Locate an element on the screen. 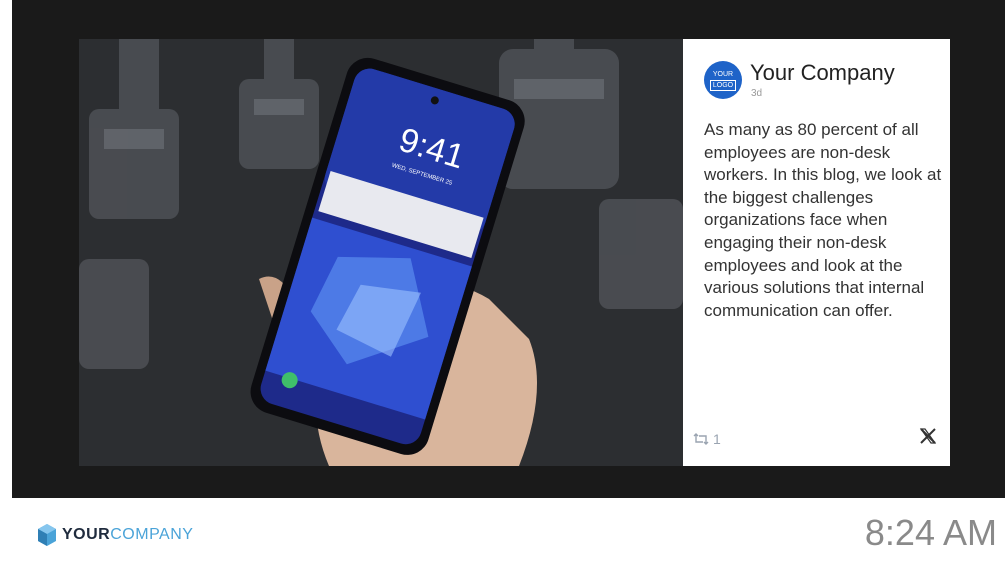 Image resolution: width=1005 pixels, height=571 pixels. avatar-text-bottom: LOGO is located at coordinates (723, 85).